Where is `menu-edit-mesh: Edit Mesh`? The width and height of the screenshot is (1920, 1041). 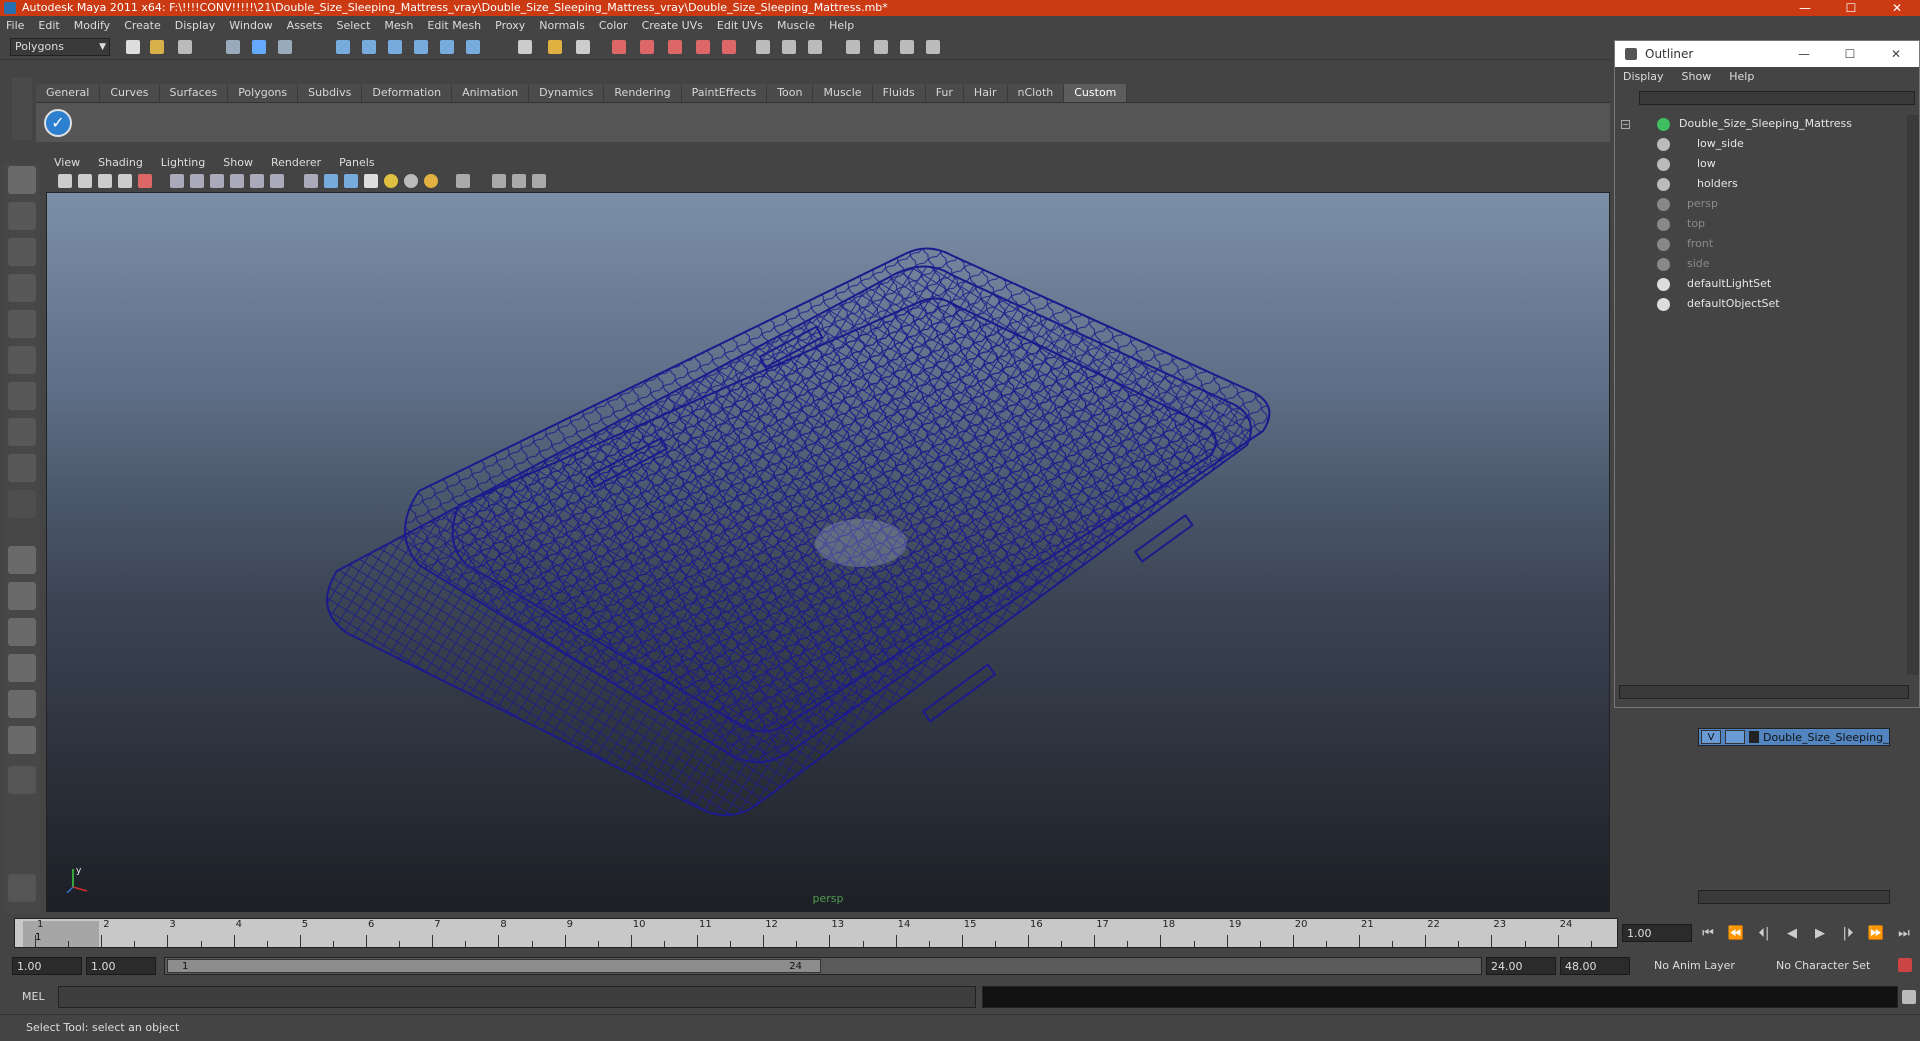 menu-edit-mesh: Edit Mesh is located at coordinates (454, 25).